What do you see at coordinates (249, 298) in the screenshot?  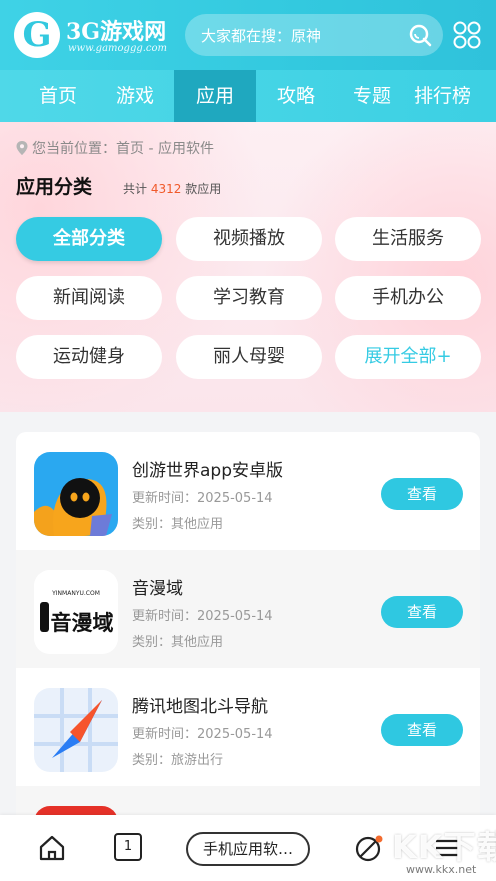 I see `chip-education: 学习教育` at bounding box center [249, 298].